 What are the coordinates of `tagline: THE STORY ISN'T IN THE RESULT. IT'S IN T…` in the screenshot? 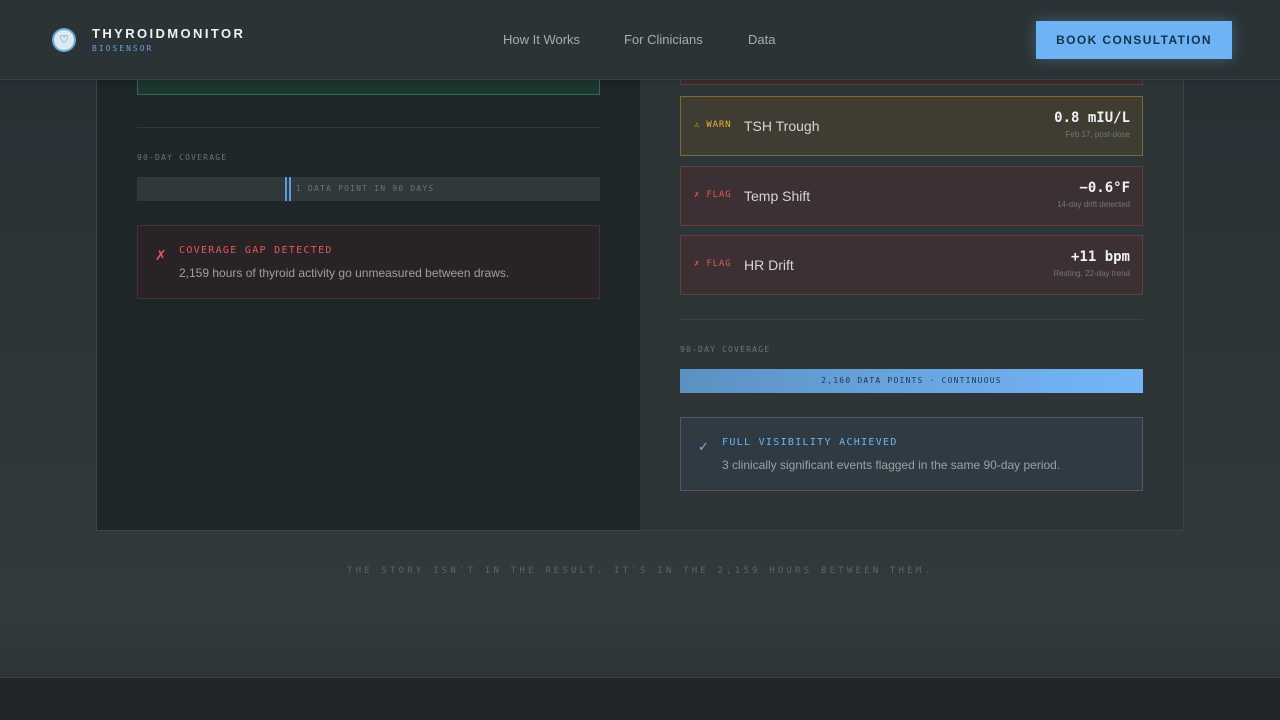 It's located at (640, 571).